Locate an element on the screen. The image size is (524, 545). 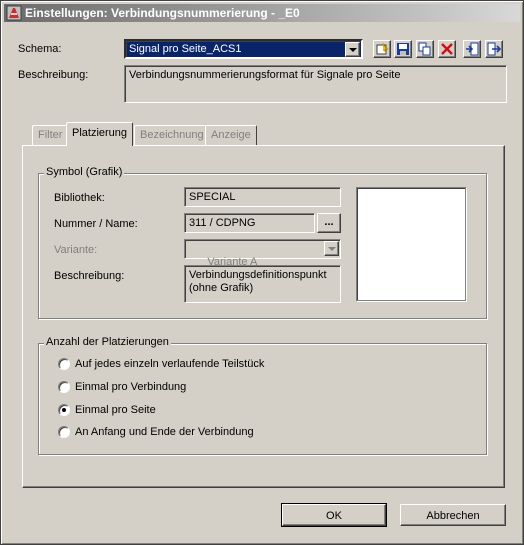
save-schema-button is located at coordinates (403, 49).